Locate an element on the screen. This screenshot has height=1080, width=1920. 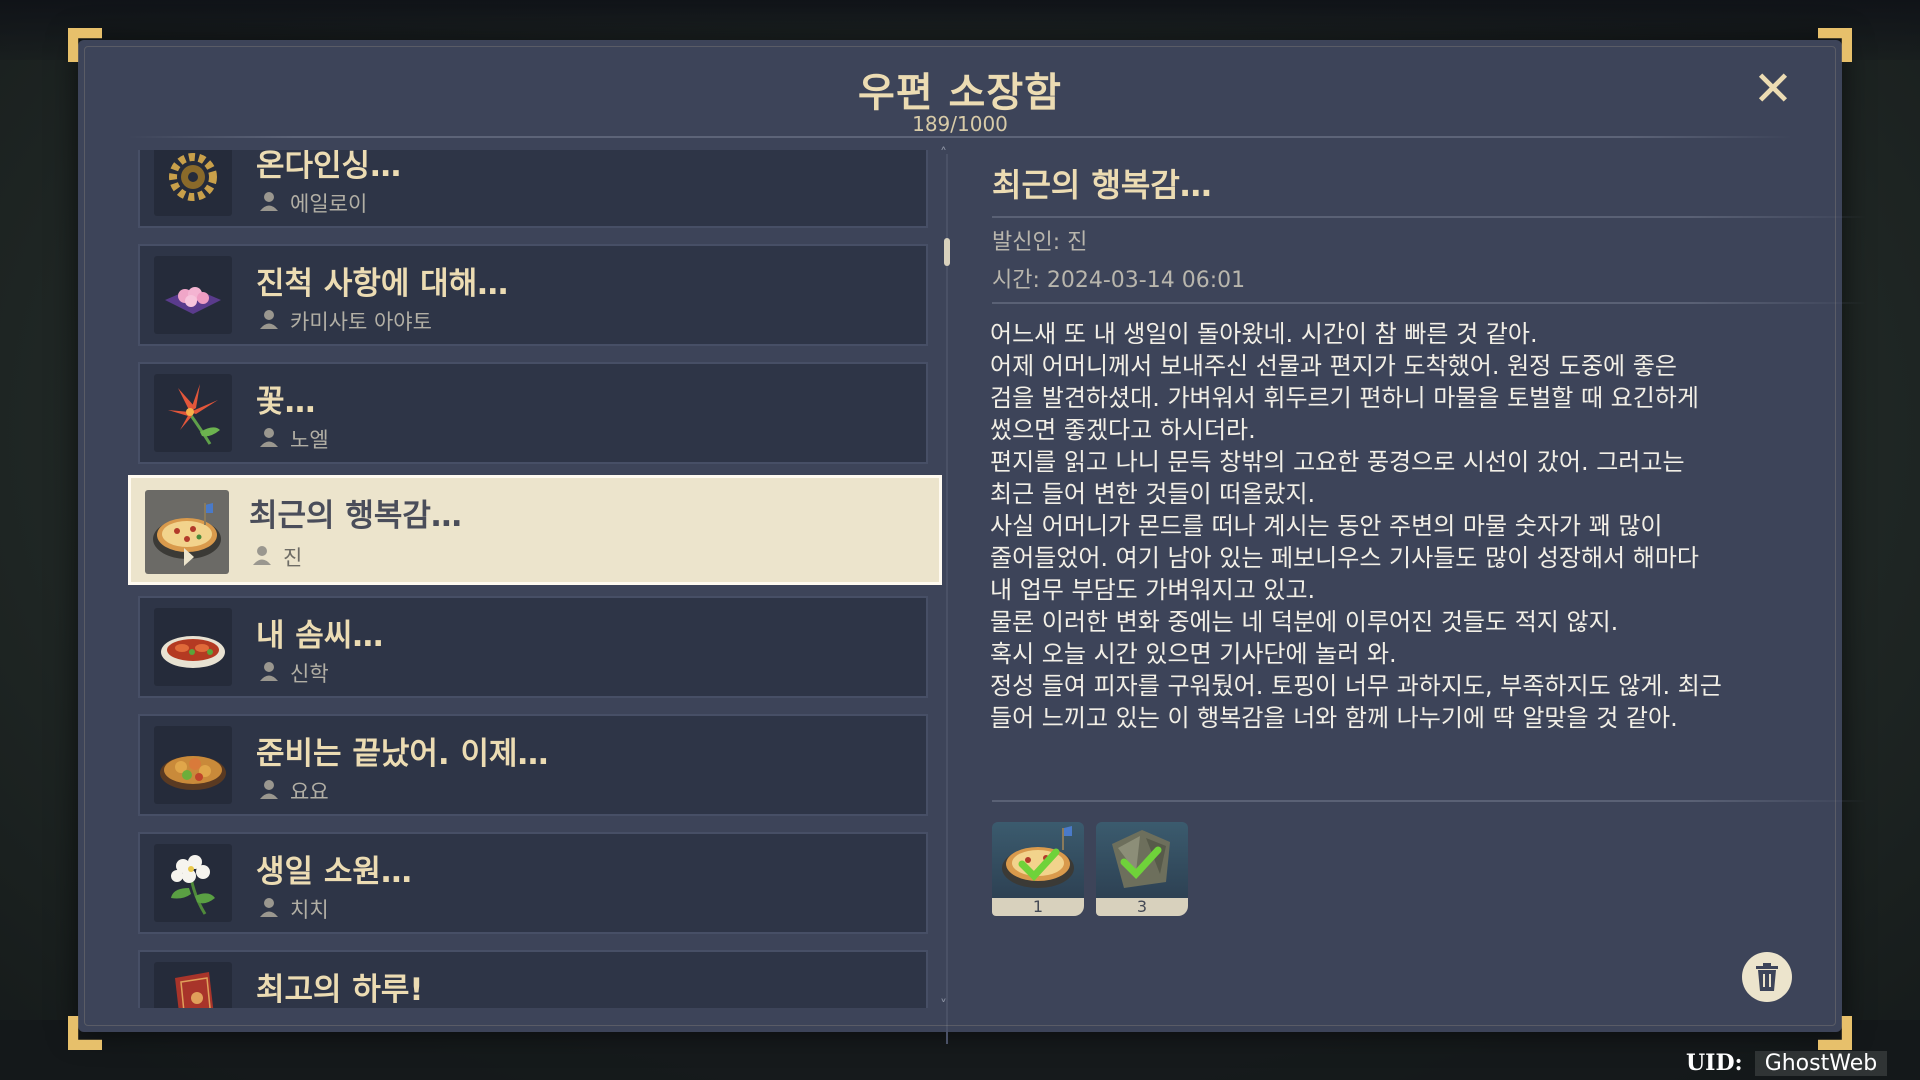
mail-item: 꽃… 노엘 is located at coordinates (533, 413).